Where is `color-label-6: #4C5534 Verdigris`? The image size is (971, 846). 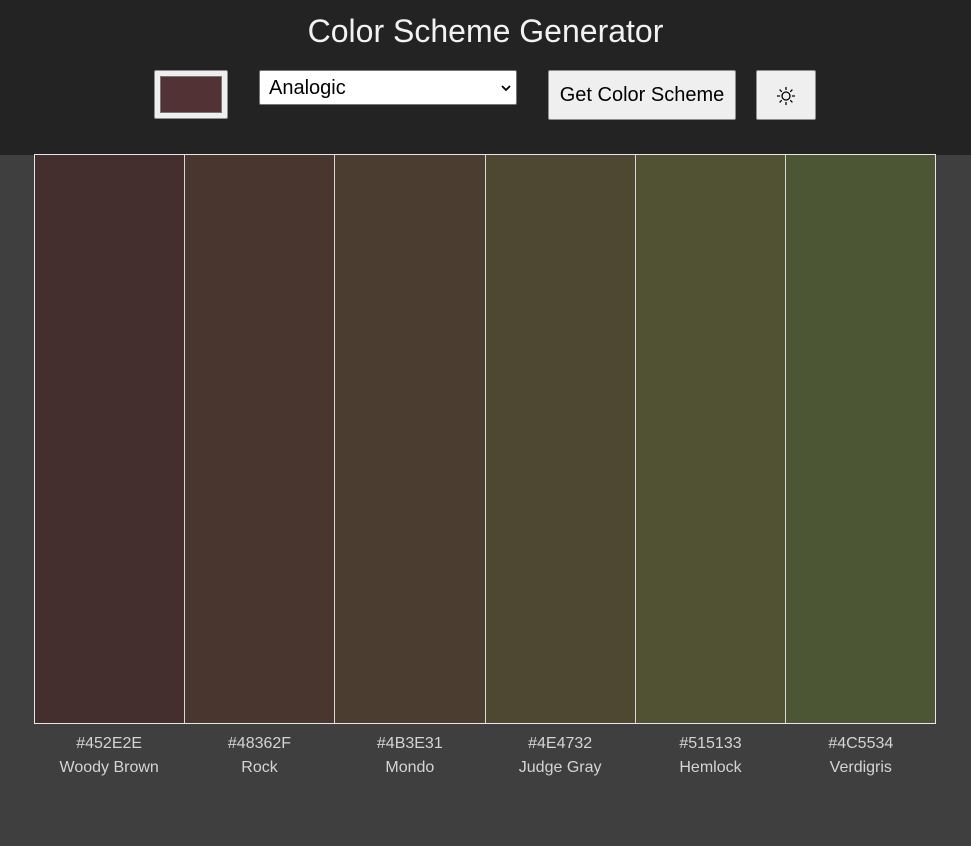 color-label-6: #4C5534 Verdigris is located at coordinates (861, 756).